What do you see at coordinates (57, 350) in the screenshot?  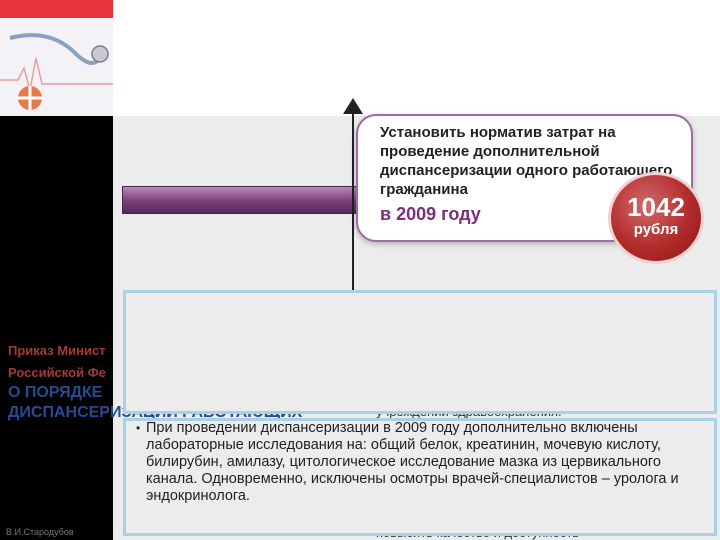 I see `title-line-1: Приказ Минист` at bounding box center [57, 350].